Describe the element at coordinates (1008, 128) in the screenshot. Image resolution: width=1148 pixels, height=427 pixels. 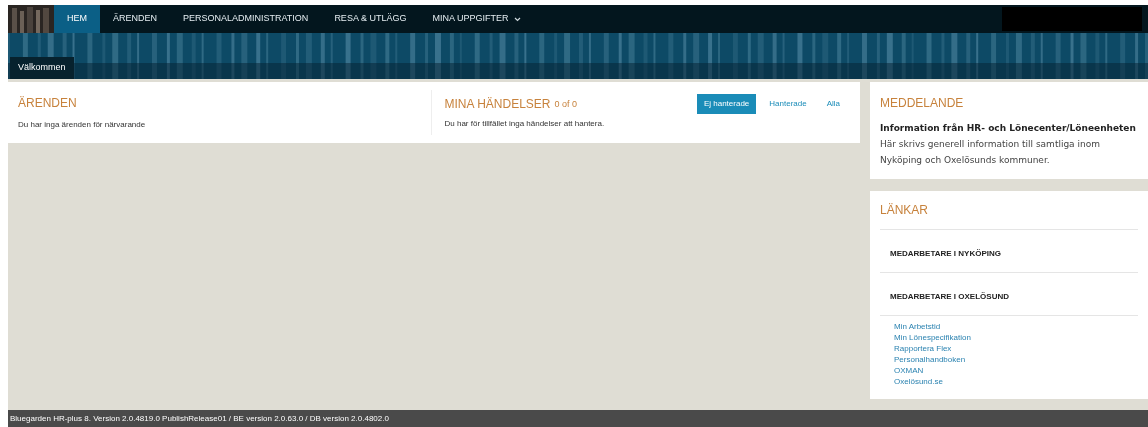
I see `message-heading: Information från HR- och Lönecenter/Löneenheten` at that location.